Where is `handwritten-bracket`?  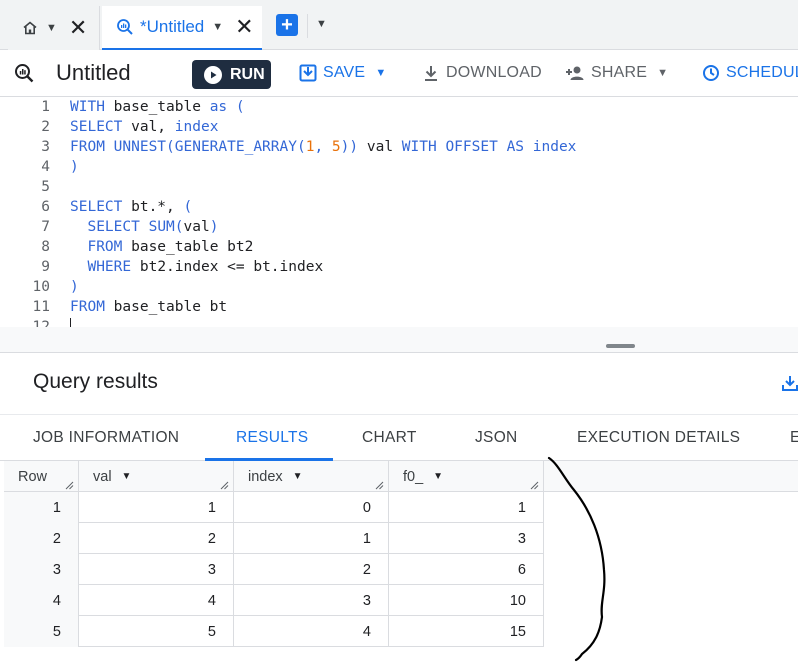
handwritten-bracket is located at coordinates (576, 559).